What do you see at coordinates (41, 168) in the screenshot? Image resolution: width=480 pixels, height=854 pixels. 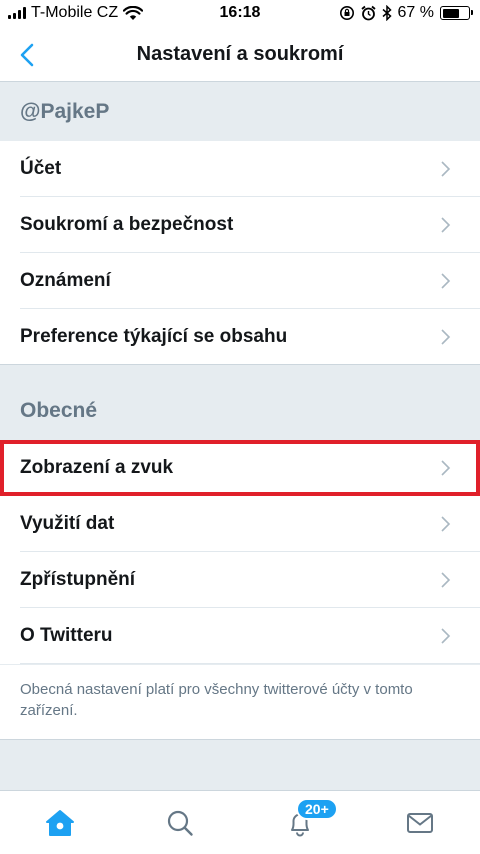 I see `settings-item-label: Účet` at bounding box center [41, 168].